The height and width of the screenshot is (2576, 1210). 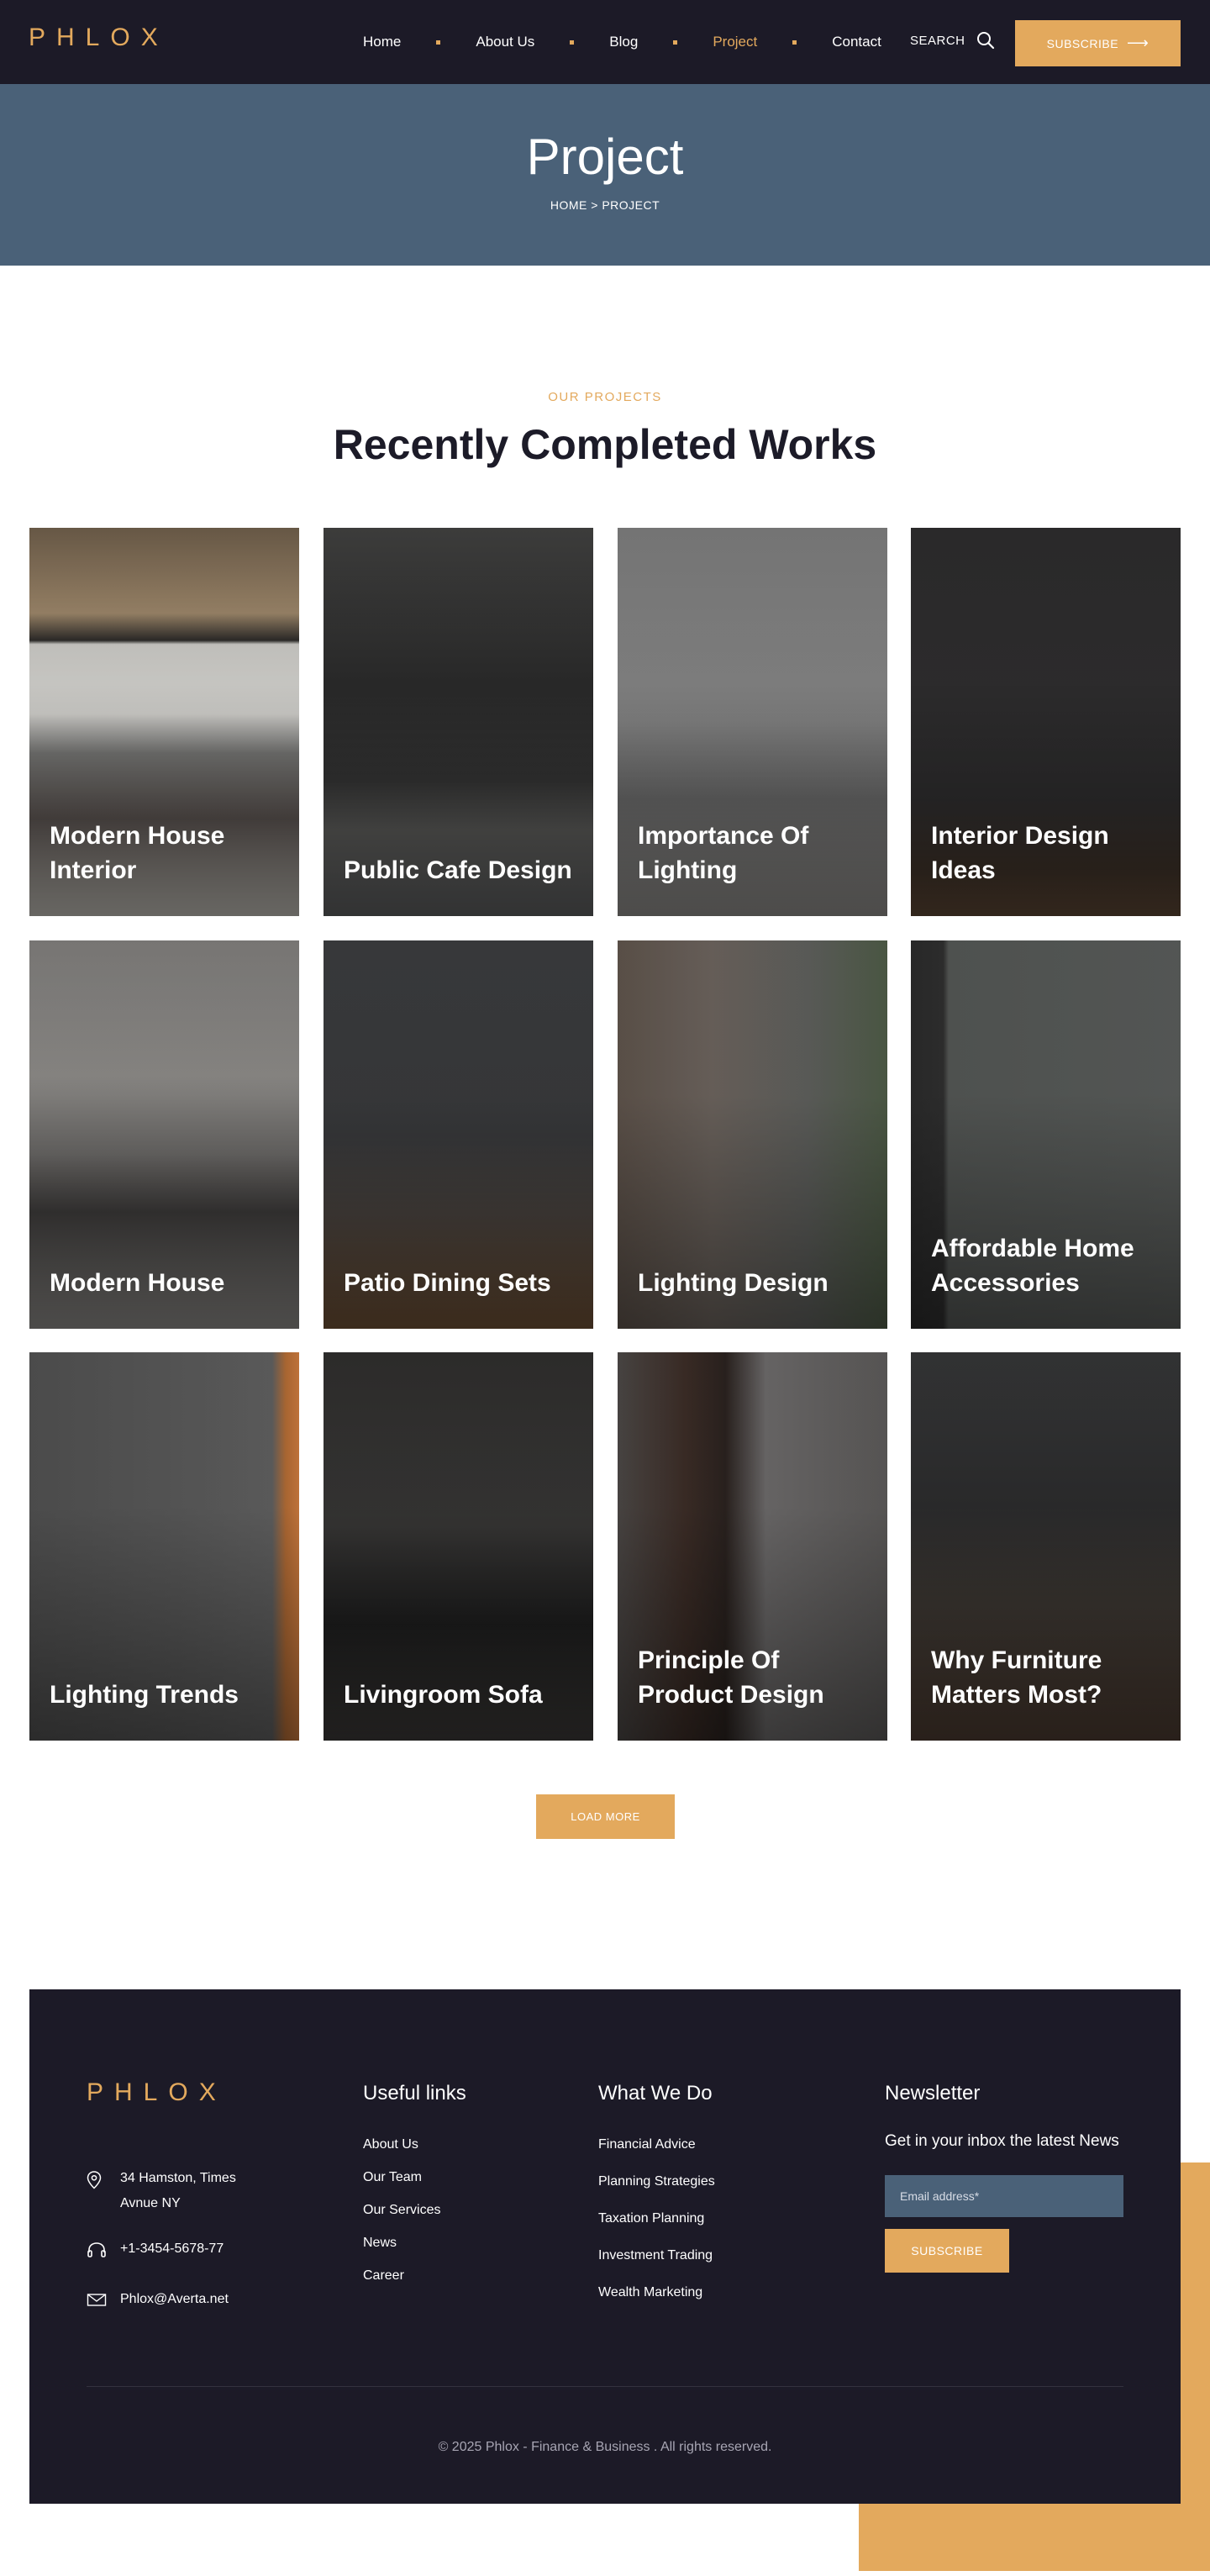 What do you see at coordinates (448, 1282) in the screenshot?
I see `project-title: Patio Dining Sets` at bounding box center [448, 1282].